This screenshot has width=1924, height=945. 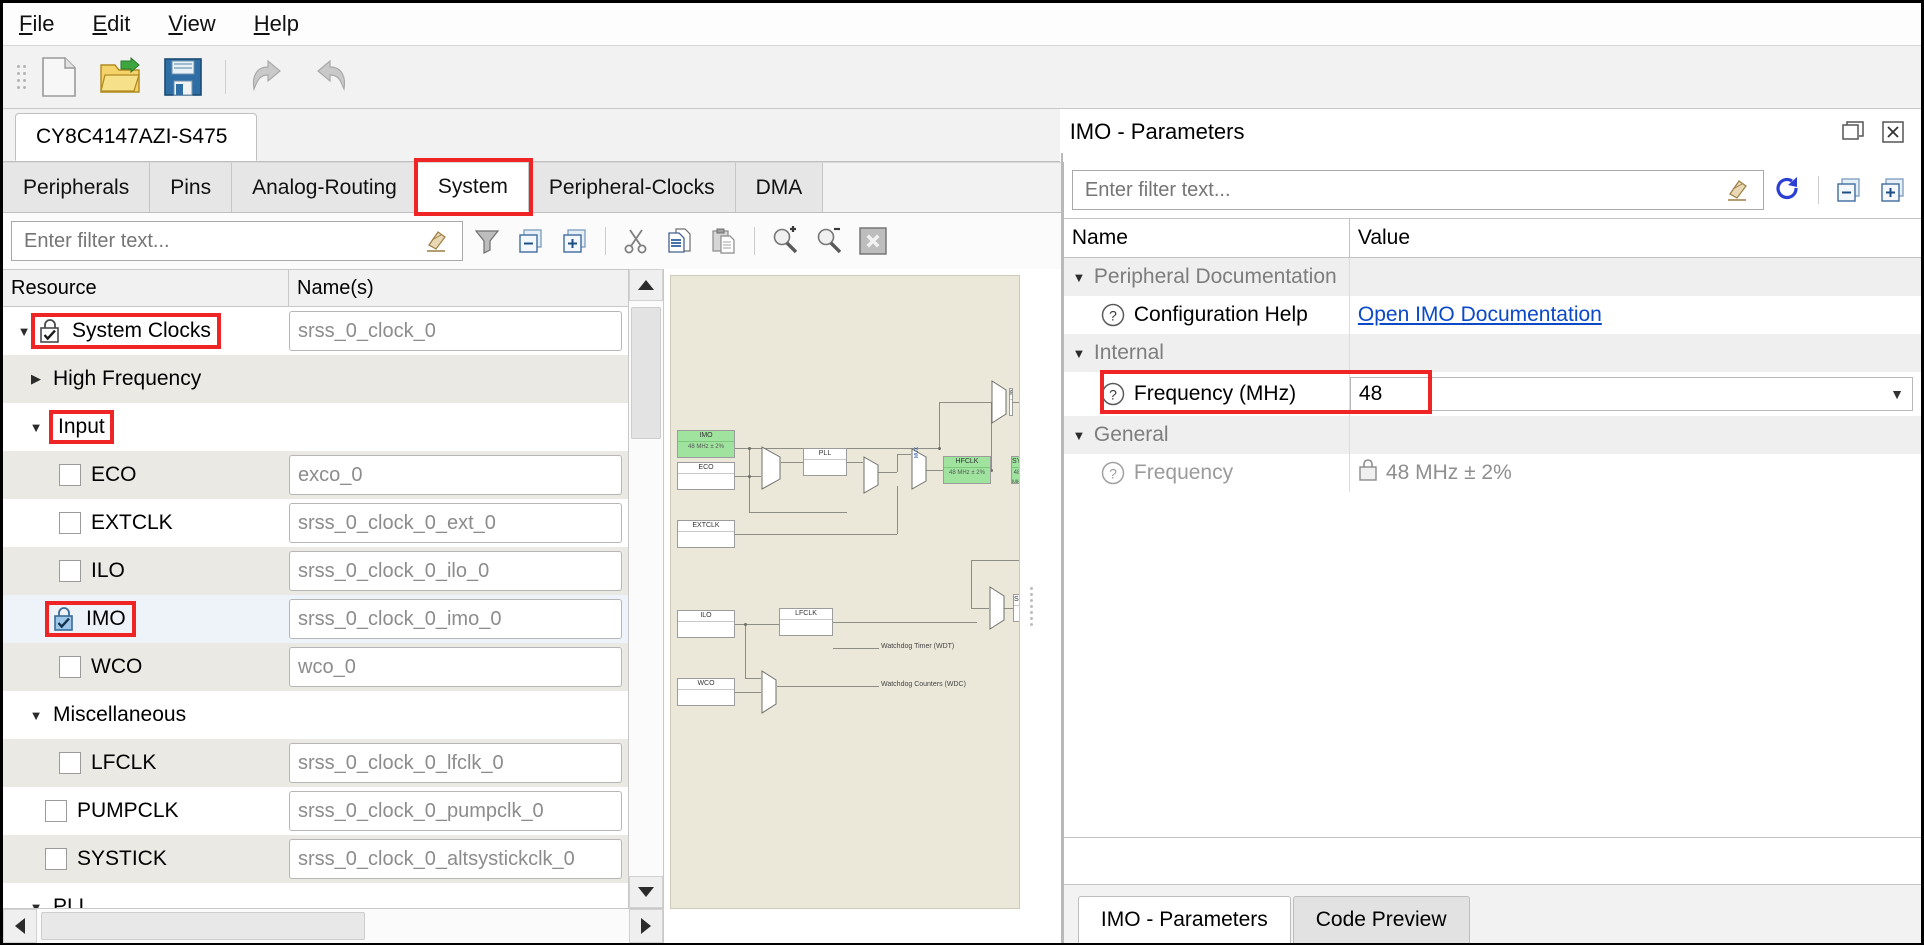 I want to click on new-file-button, so click(x=59, y=77).